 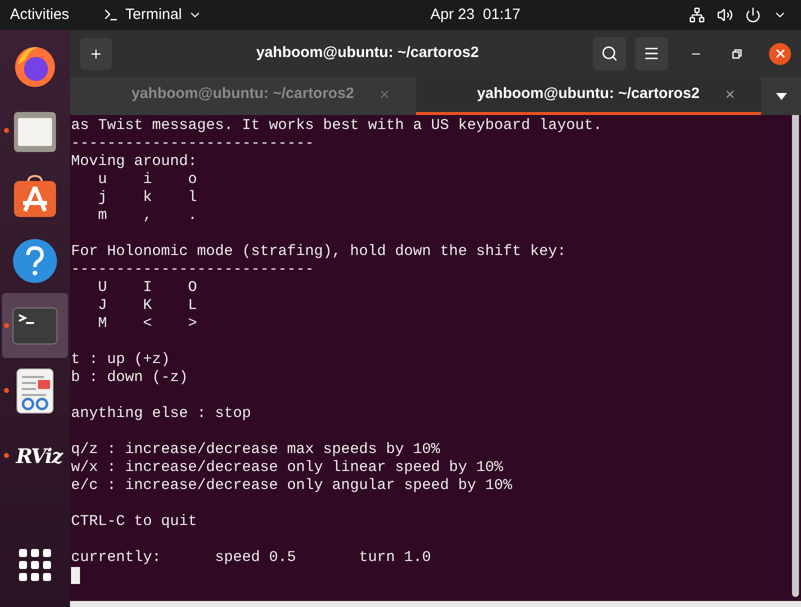 I want to click on search-icon, so click(x=609, y=53).